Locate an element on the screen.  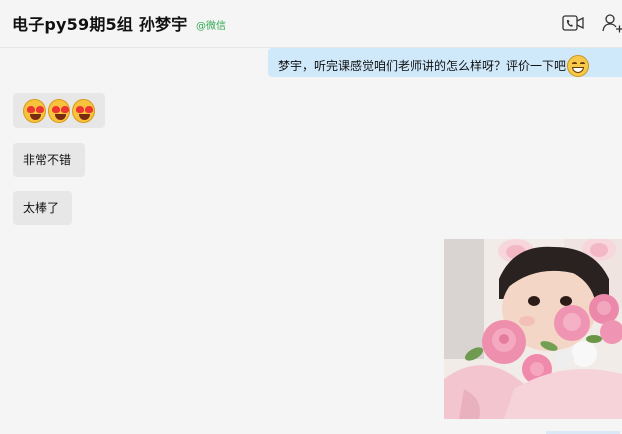
incoming-message: 非常不错 is located at coordinates (49, 160).